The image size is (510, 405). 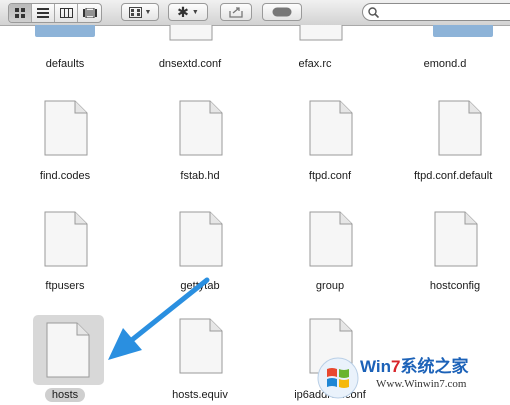 What do you see at coordinates (200, 286) in the screenshot?
I see `file-name: gettytab` at bounding box center [200, 286].